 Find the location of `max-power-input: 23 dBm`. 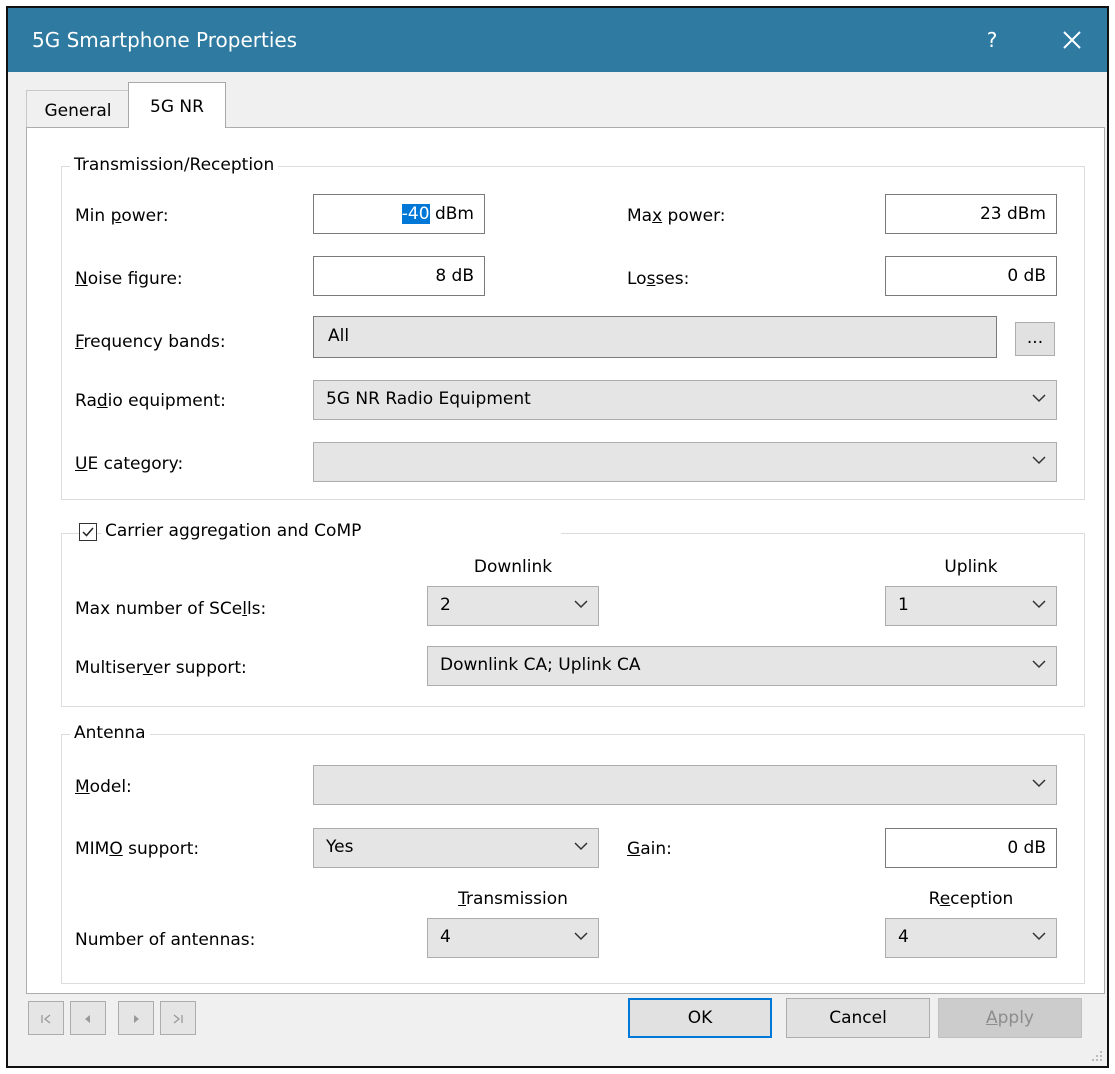

max-power-input: 23 dBm is located at coordinates (971, 214).